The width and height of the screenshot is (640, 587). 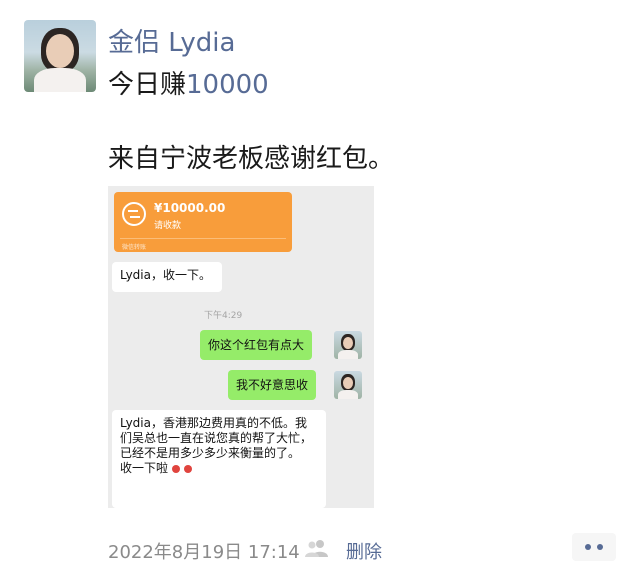 I want to click on post-caption-line1: 今日赚10000, so click(x=188, y=82).